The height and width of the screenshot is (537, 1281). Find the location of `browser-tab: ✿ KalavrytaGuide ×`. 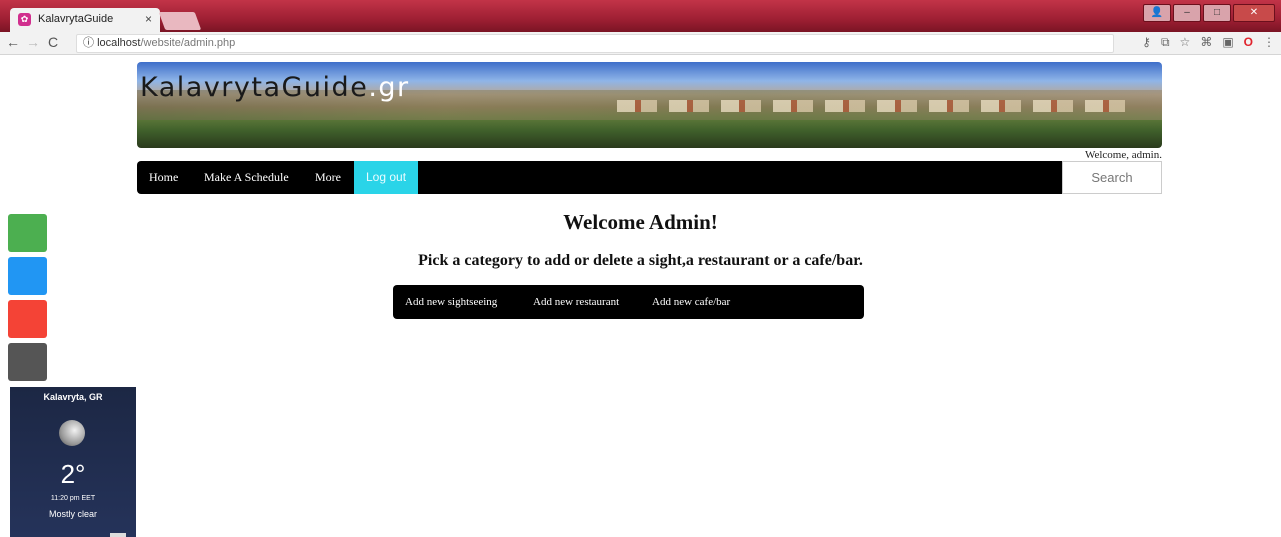

browser-tab: ✿ KalavrytaGuide × is located at coordinates (85, 20).